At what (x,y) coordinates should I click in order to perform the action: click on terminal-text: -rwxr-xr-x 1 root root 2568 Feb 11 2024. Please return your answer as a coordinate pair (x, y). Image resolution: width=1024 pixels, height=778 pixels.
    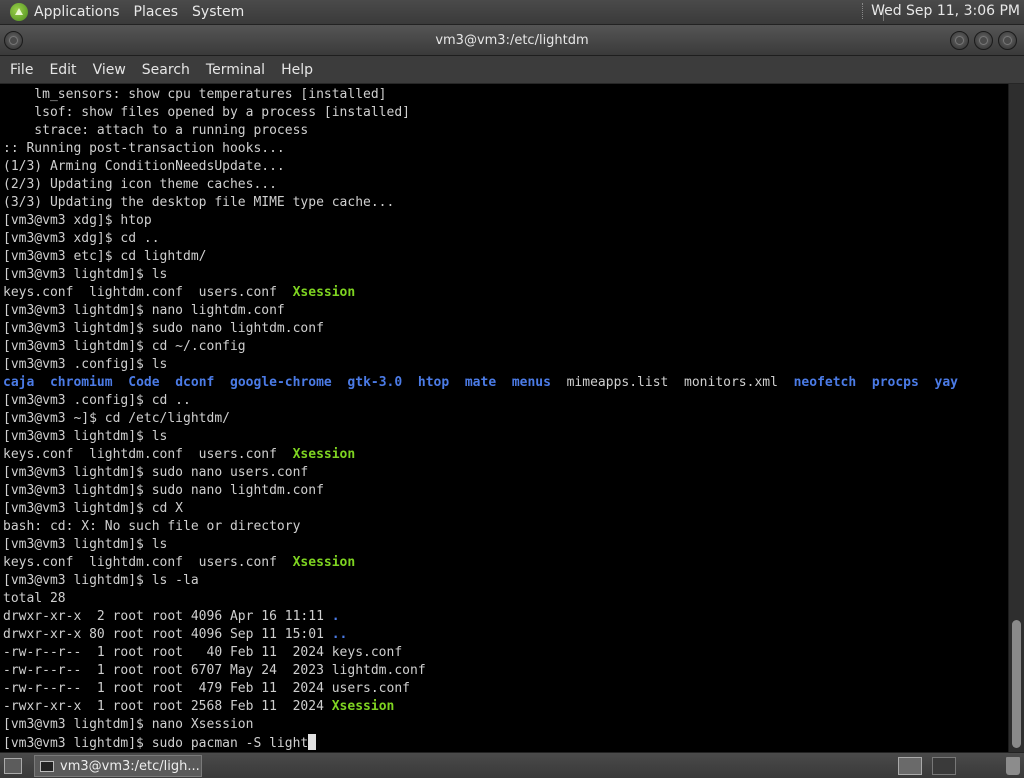
    Looking at the image, I should click on (167, 706).